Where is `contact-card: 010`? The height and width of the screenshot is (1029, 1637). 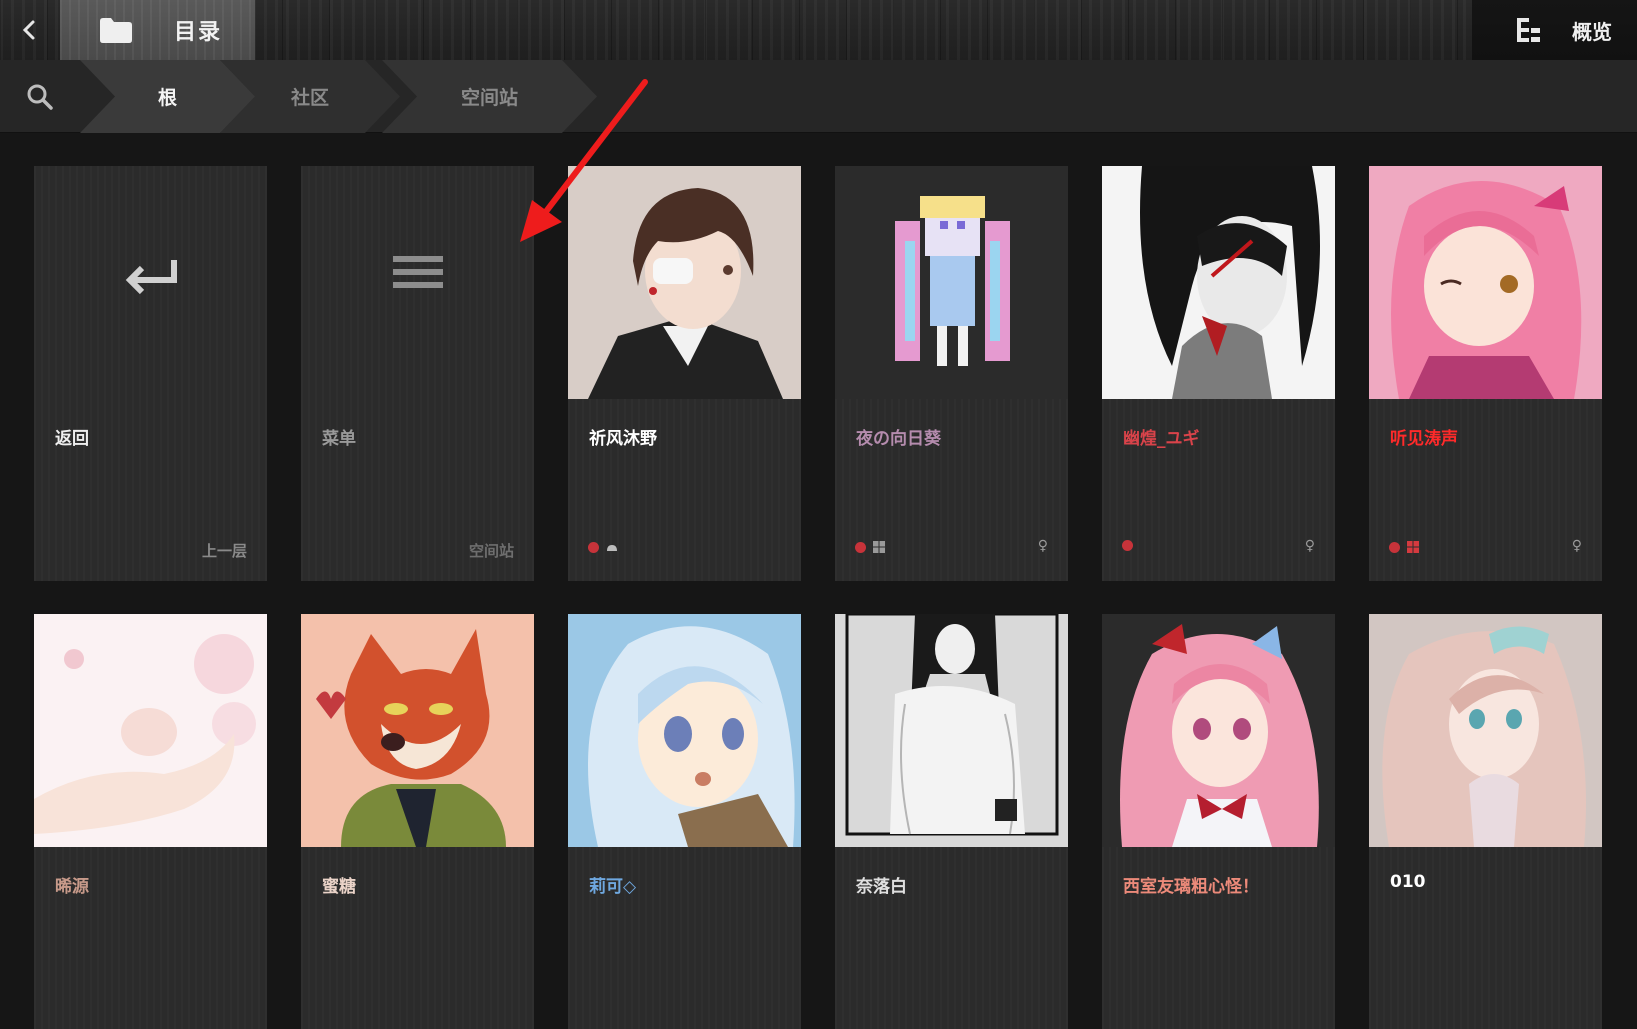 contact-card: 010 is located at coordinates (1485, 821).